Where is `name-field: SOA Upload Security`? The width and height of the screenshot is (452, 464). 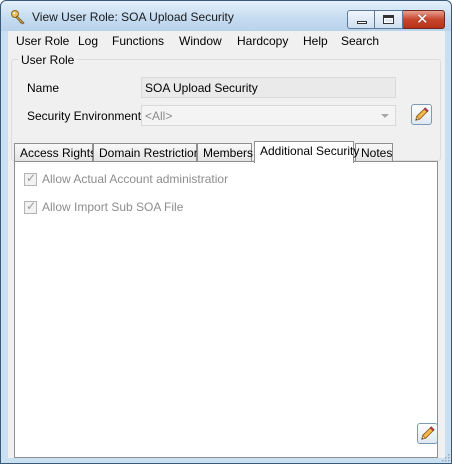 name-field: SOA Upload Security is located at coordinates (268, 87).